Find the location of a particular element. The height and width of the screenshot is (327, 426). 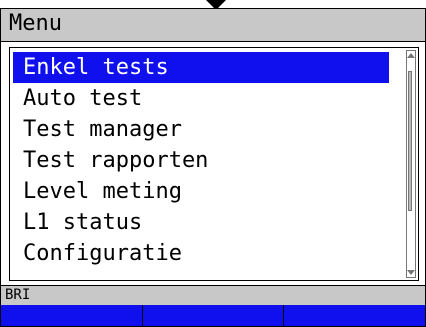

softkey-middle is located at coordinates (214, 315).